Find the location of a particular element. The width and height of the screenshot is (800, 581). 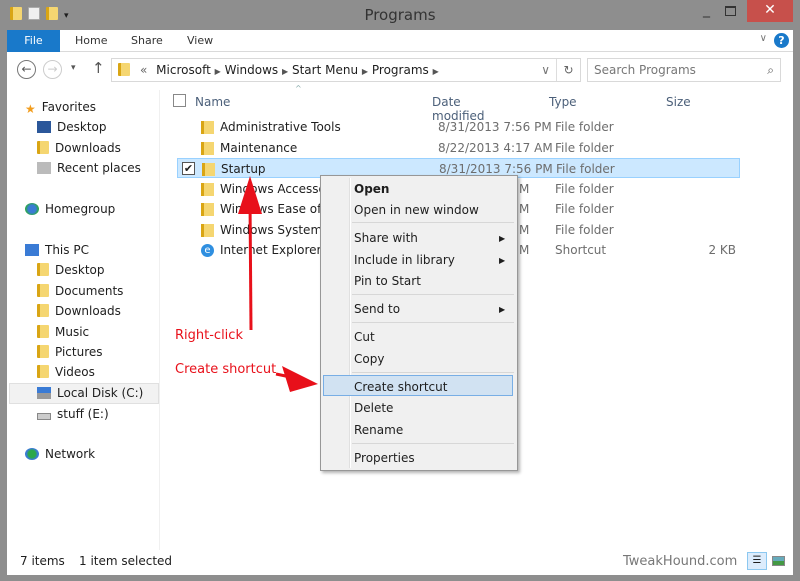

annotation-arrows is located at coordinates (278, 284).